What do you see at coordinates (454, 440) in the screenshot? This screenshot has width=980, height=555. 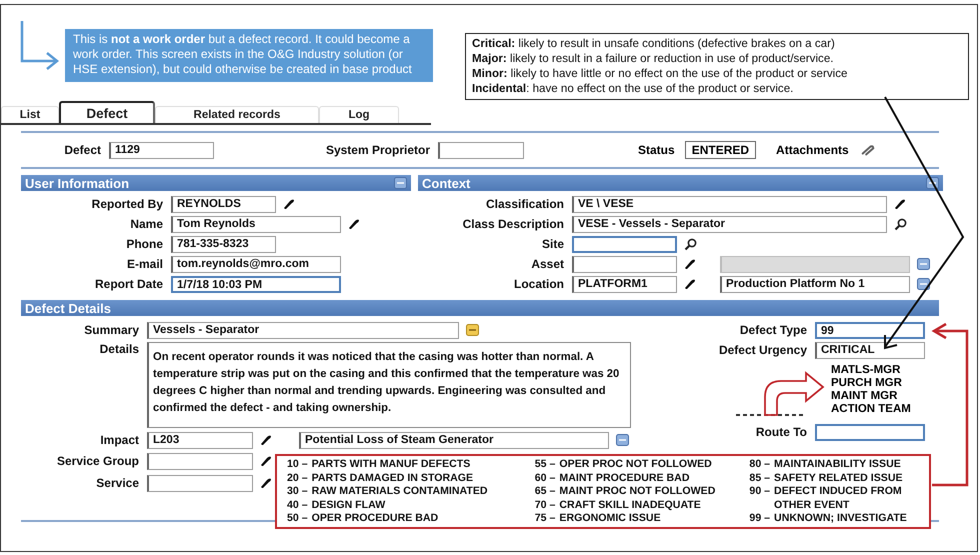 I see `input-field: Potential Loss of Steam Generator` at bounding box center [454, 440].